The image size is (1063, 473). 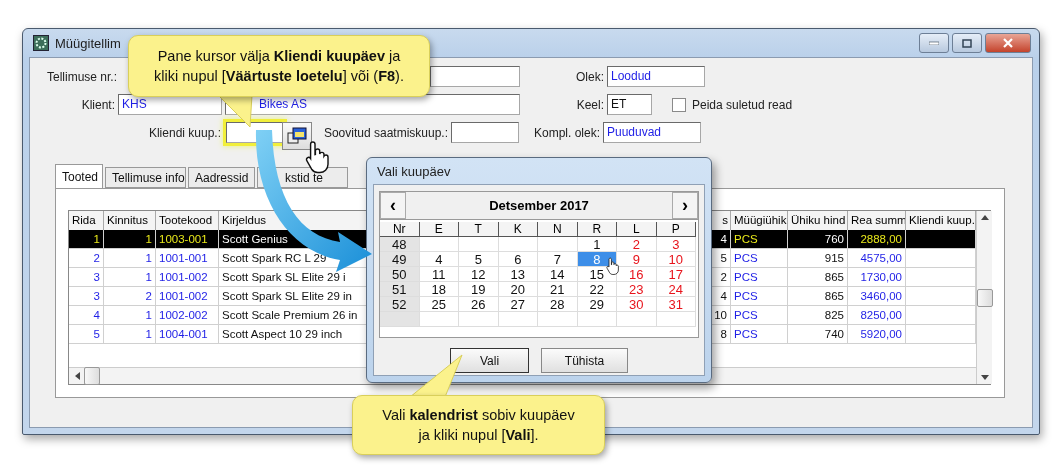 What do you see at coordinates (877, 221) in the screenshot?
I see `column-header: Rea summ` at bounding box center [877, 221].